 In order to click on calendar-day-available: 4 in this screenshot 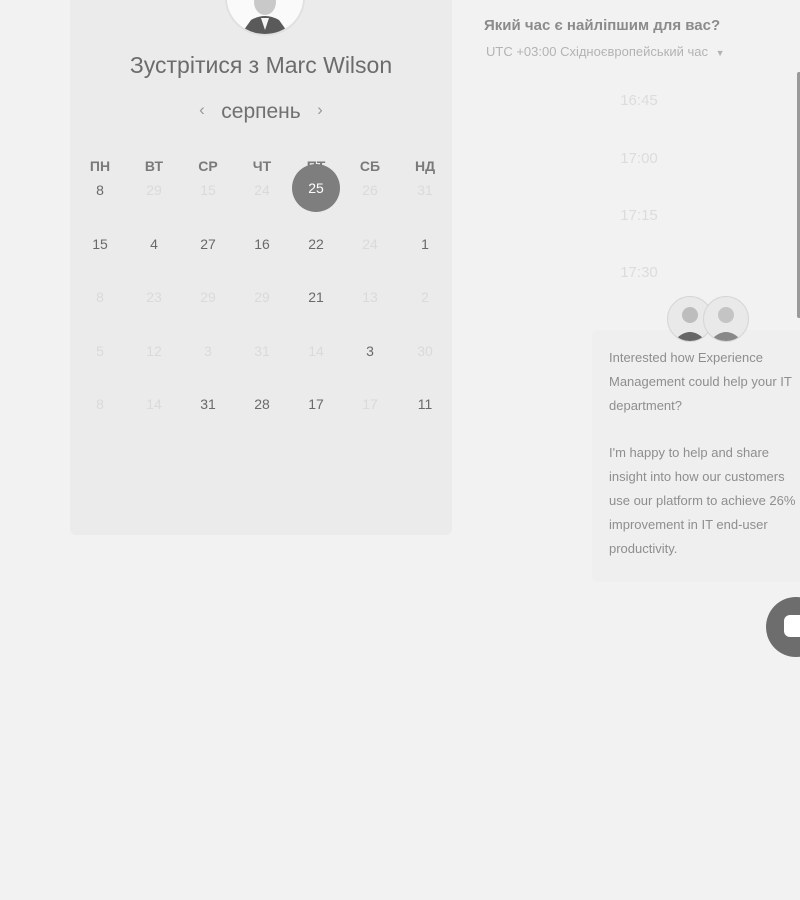, I will do `click(154, 244)`.